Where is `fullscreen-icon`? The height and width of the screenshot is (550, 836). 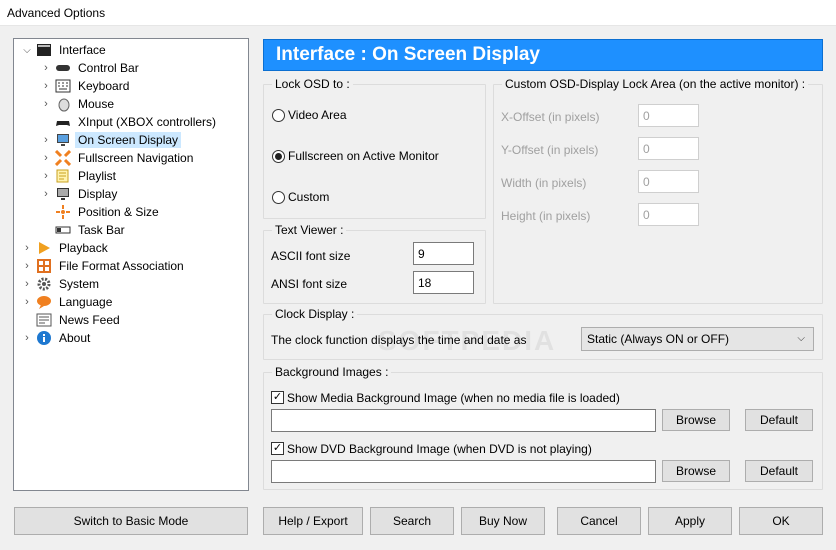
fullscreen-icon is located at coordinates (63, 158).